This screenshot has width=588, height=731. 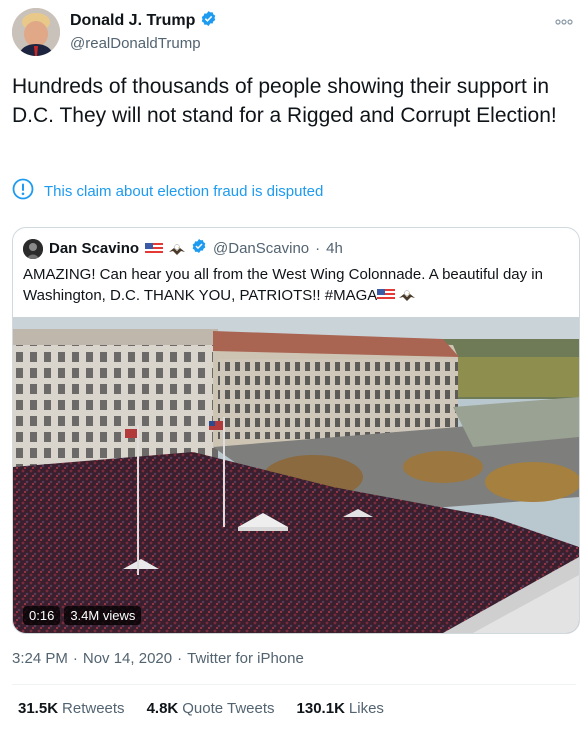 I want to click on quoted-header: Dan Scavino @DanScavino · 4h, so click(x=183, y=248).